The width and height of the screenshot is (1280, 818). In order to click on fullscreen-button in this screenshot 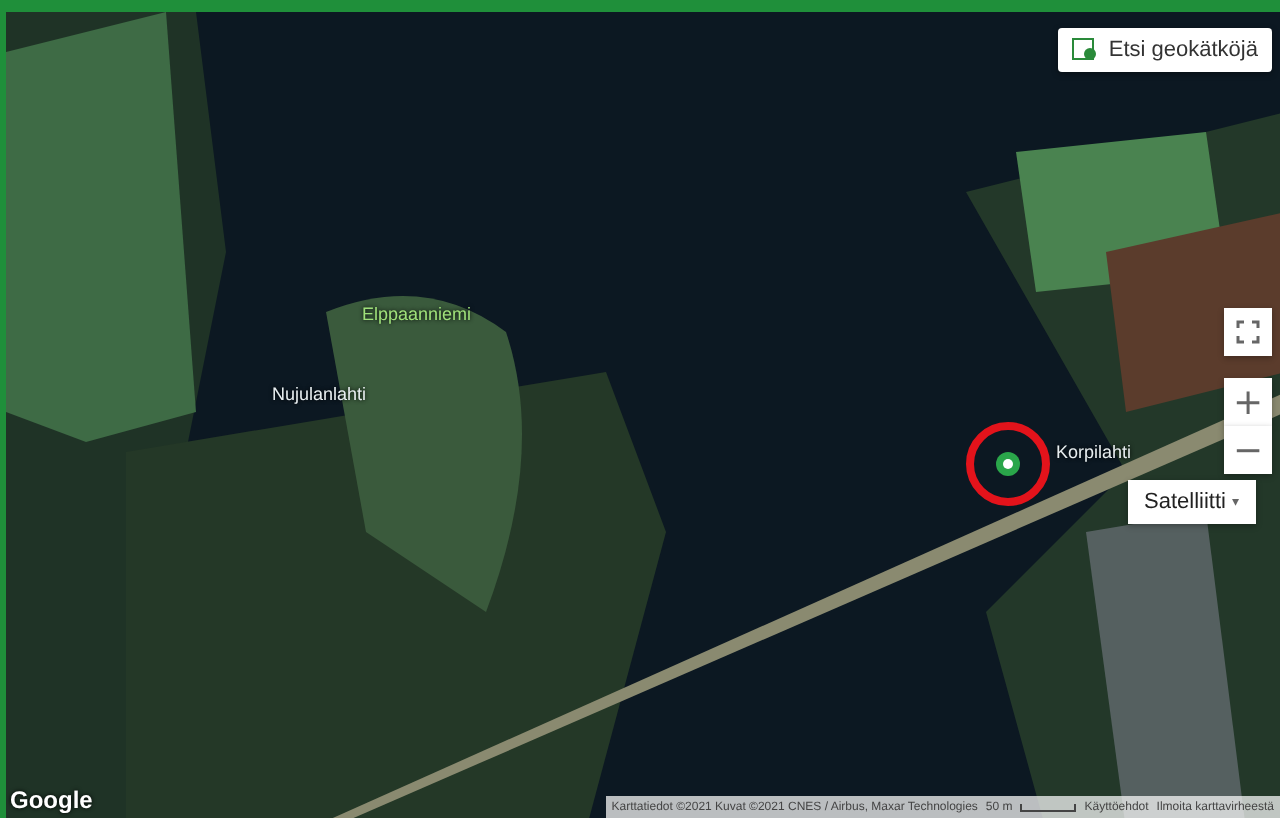, I will do `click(1248, 332)`.